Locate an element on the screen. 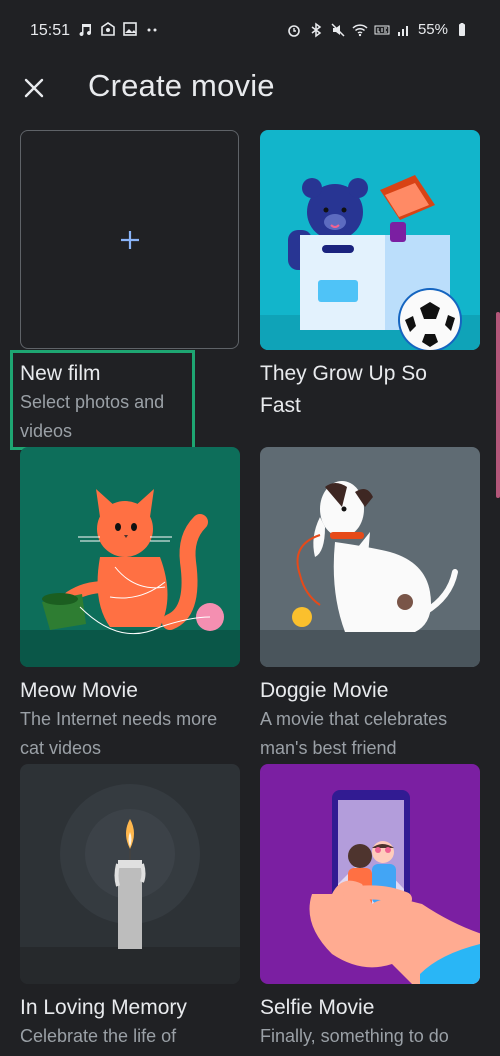 This screenshot has height=1056, width=500. new-film-card is located at coordinates (129, 239).